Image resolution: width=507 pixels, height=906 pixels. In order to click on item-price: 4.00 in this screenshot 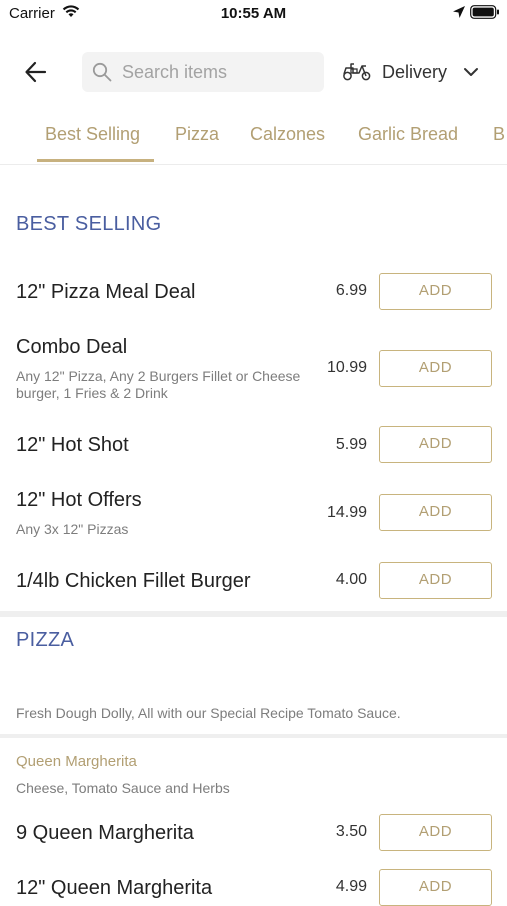, I will do `click(351, 579)`.